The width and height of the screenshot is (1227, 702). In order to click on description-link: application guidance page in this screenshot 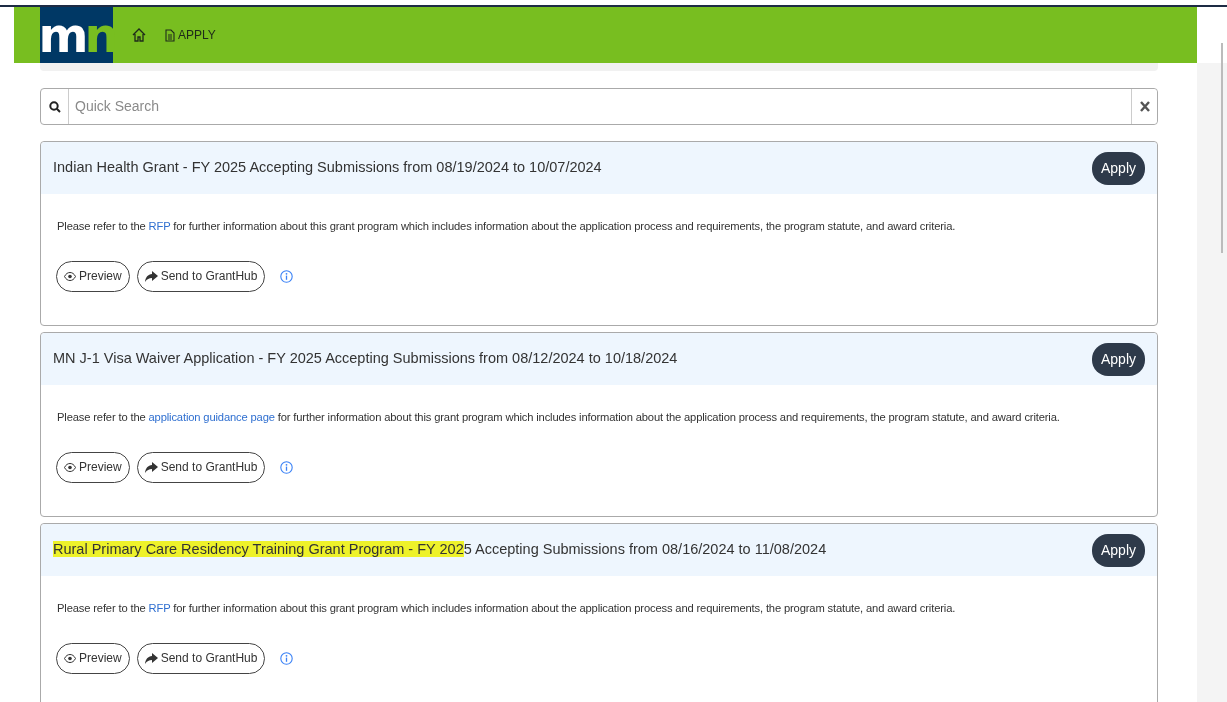, I will do `click(211, 417)`.